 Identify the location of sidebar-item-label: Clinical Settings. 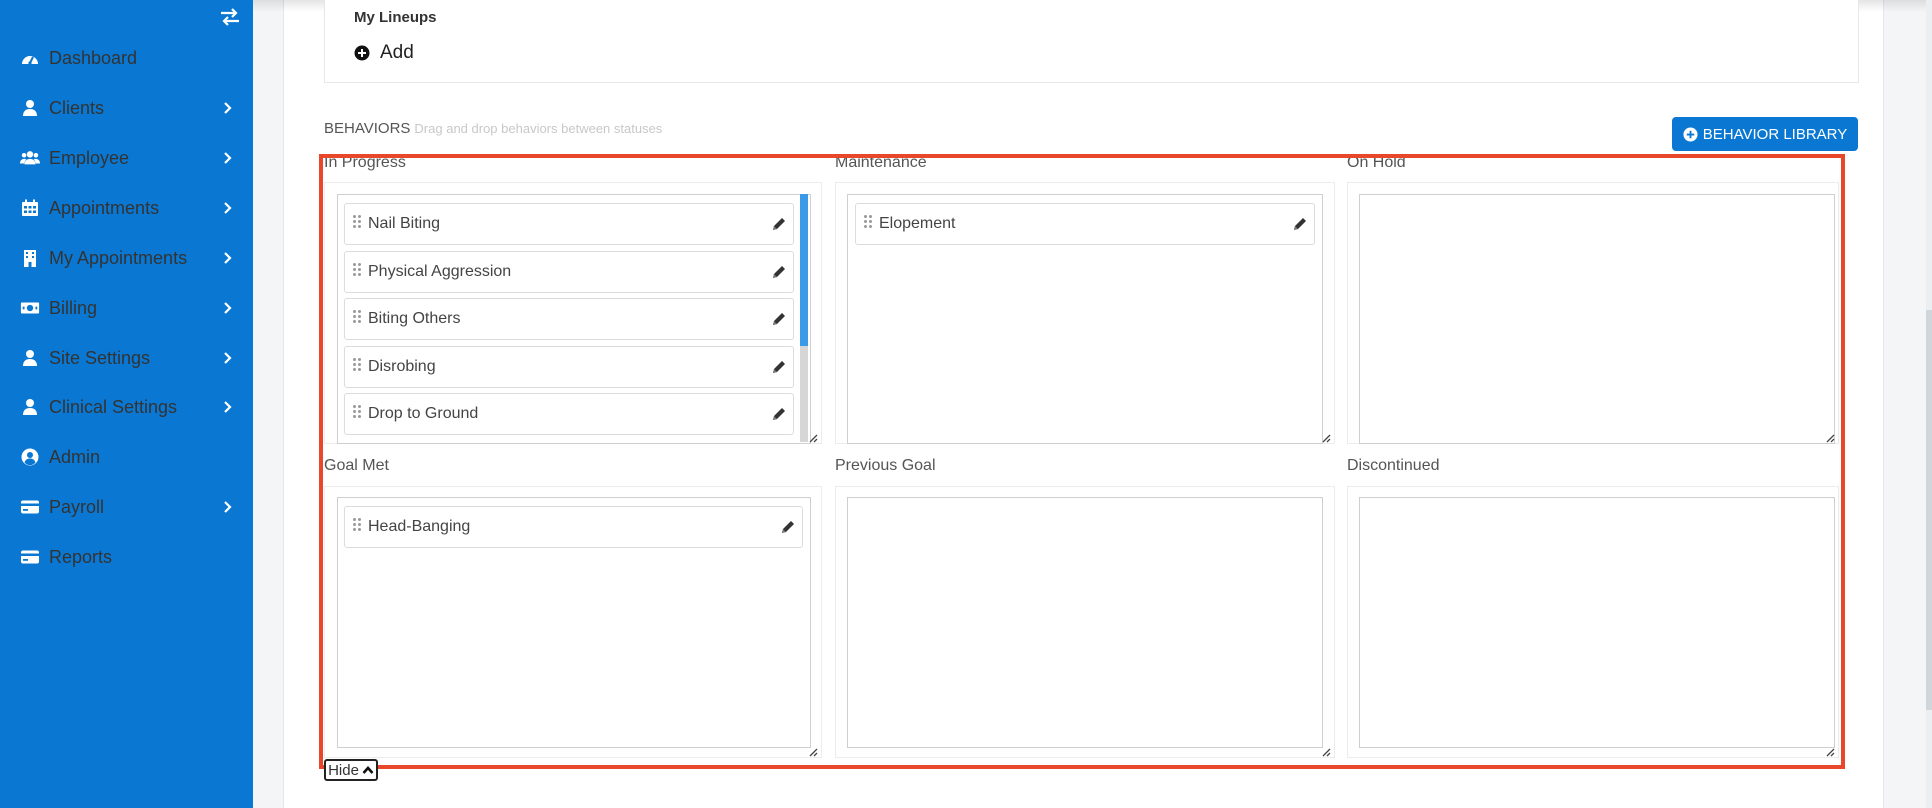
(113, 406).